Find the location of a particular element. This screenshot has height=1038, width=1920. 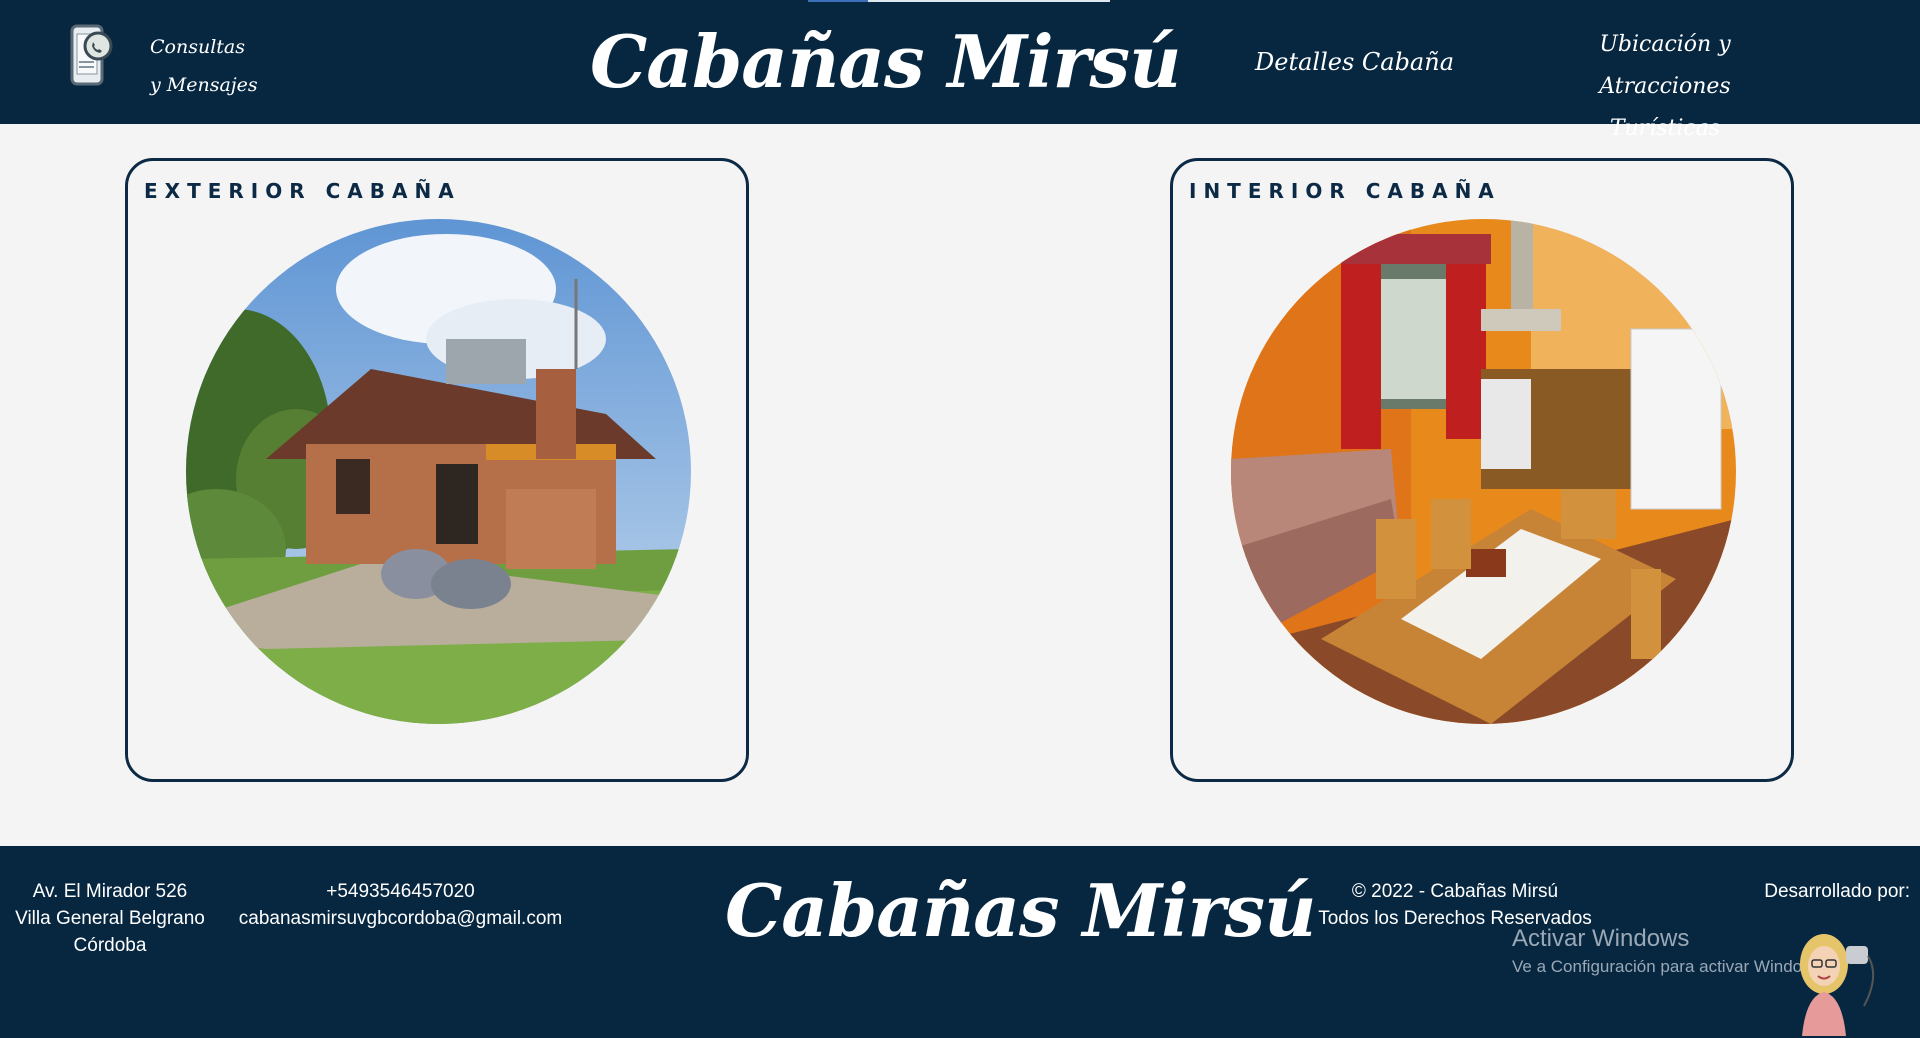

cabin-exterior-photo is located at coordinates (438, 471).